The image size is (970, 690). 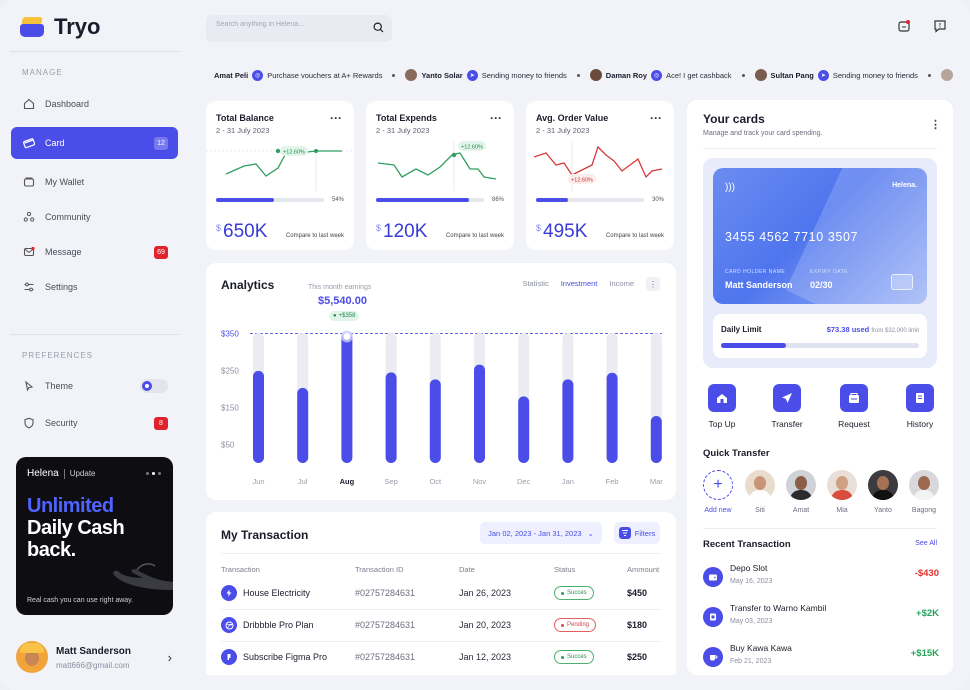 I want to click on contact-siti: Siti, so click(x=760, y=492).